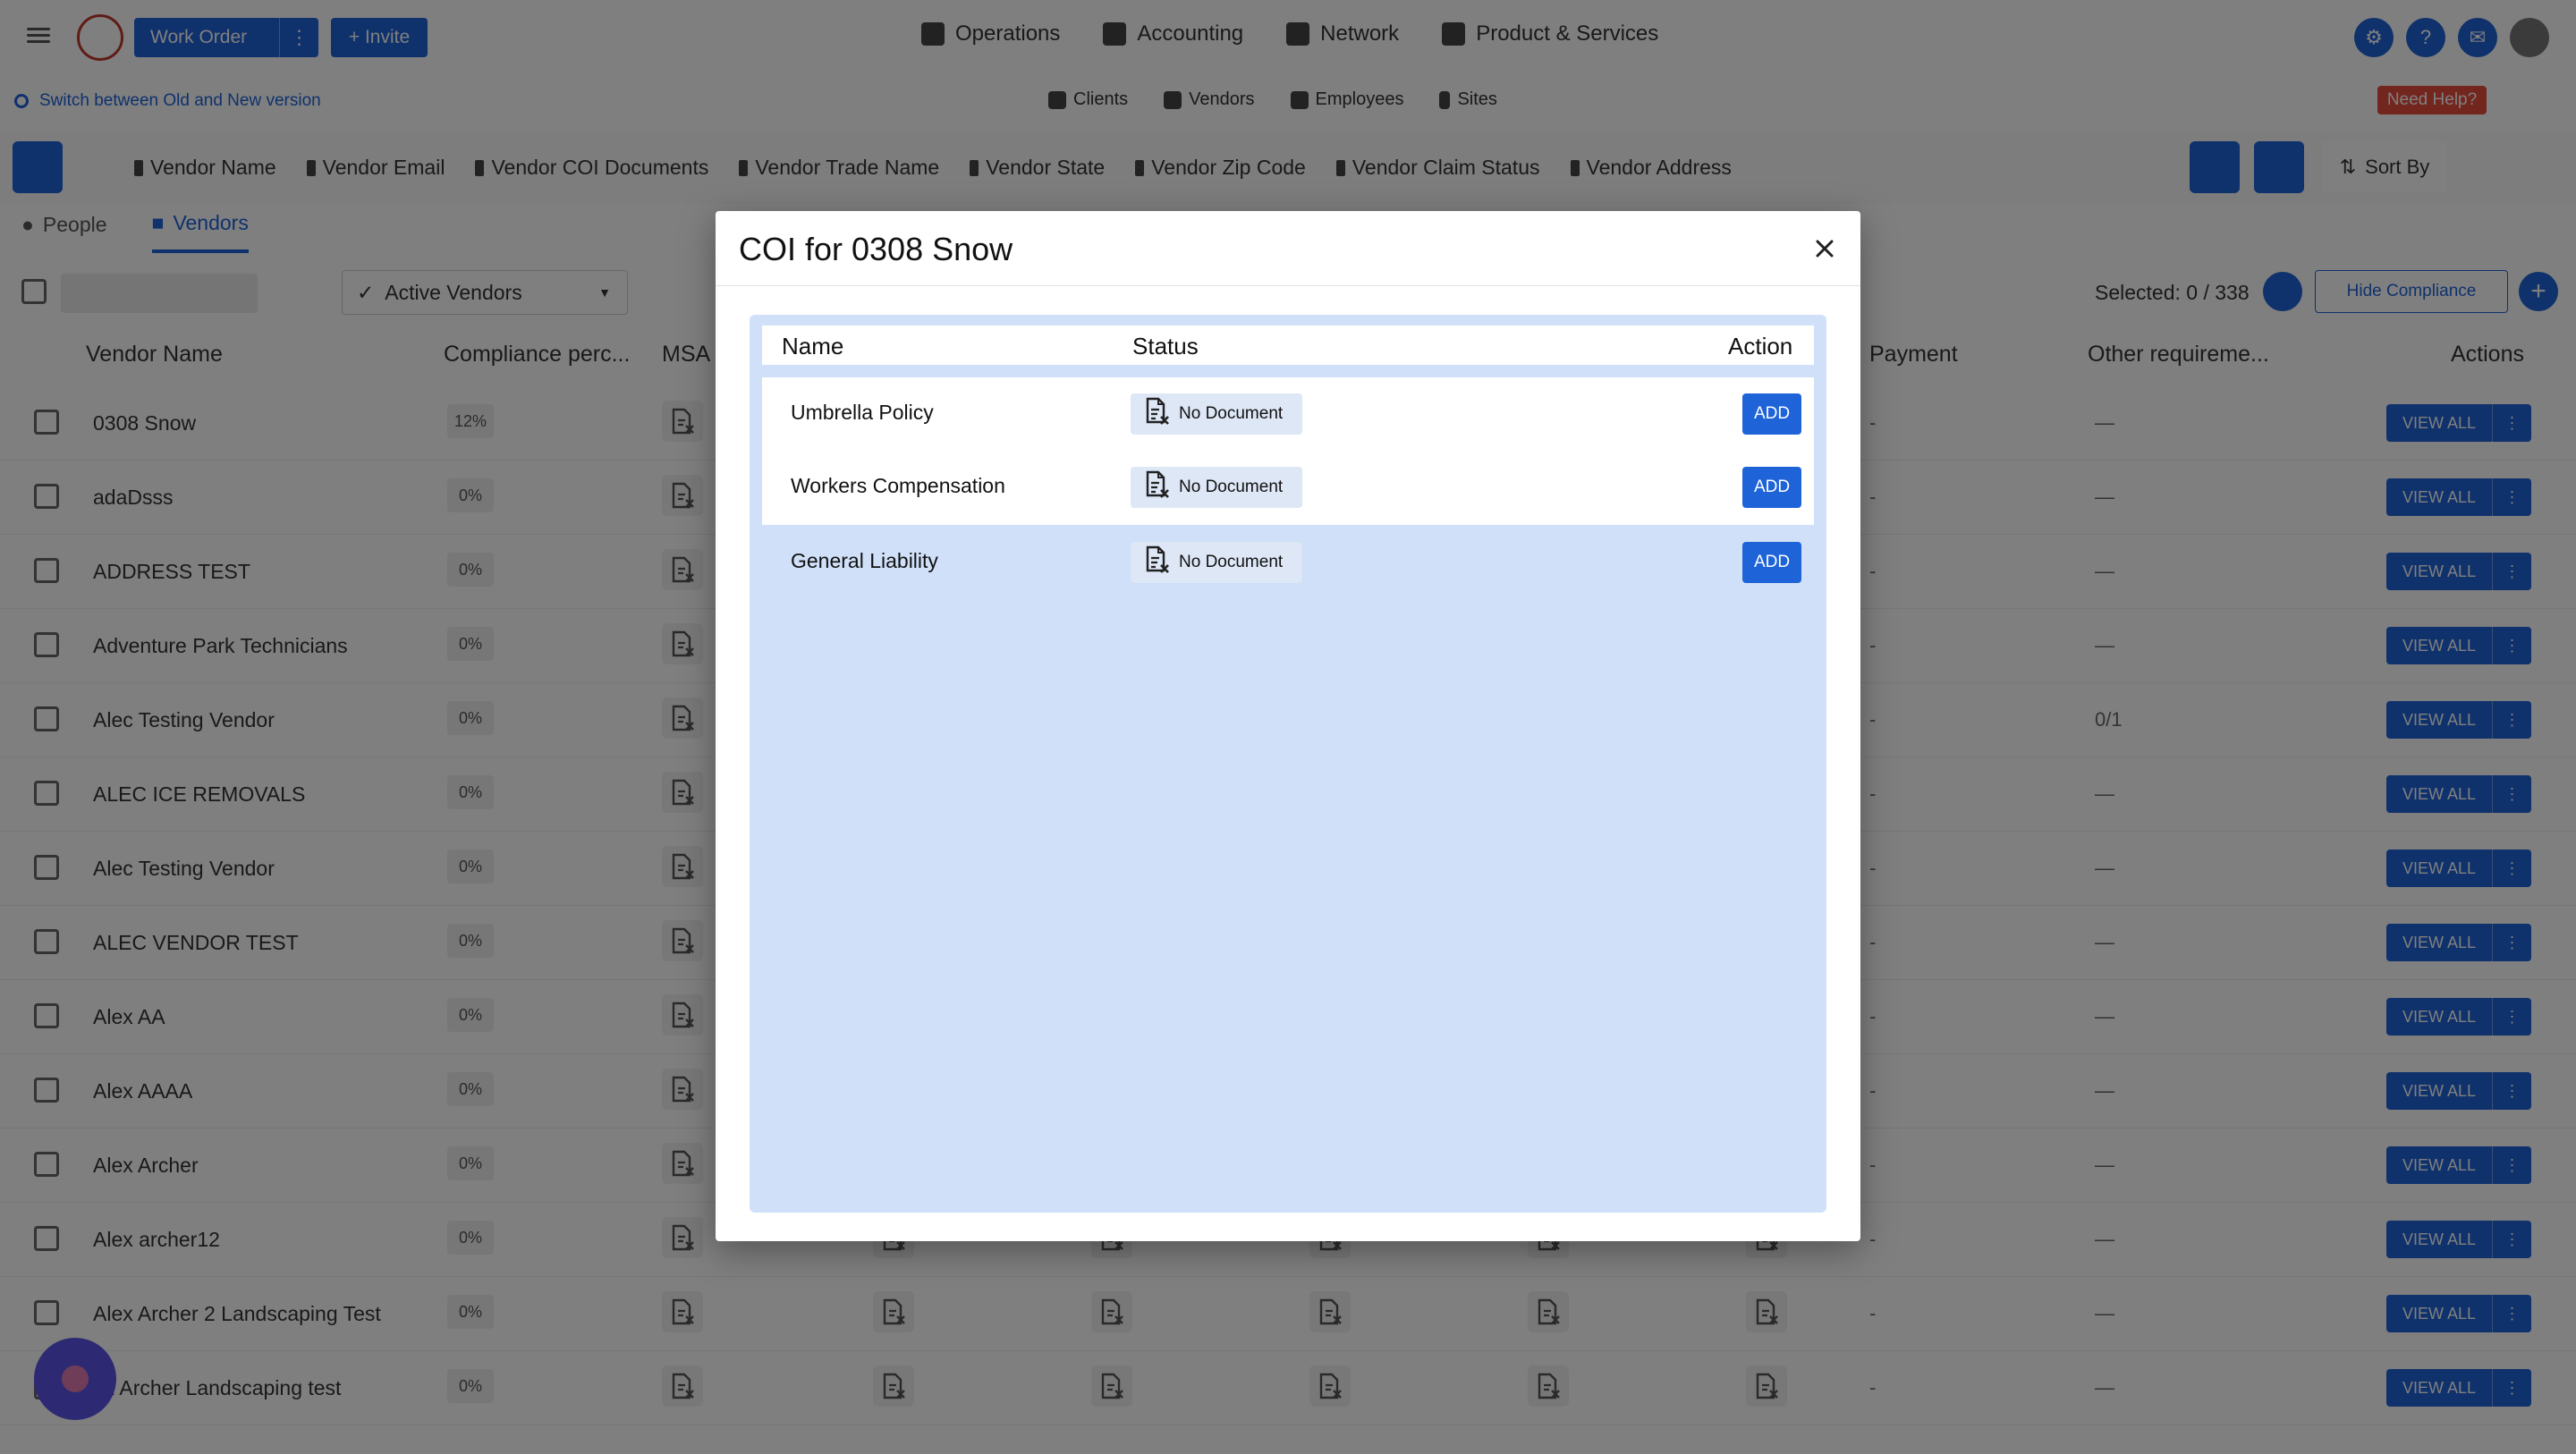 Image resolution: width=2576 pixels, height=1454 pixels. Describe the element at coordinates (1288, 248) in the screenshot. I see `modal-header: COI for 0308 Snow` at that location.